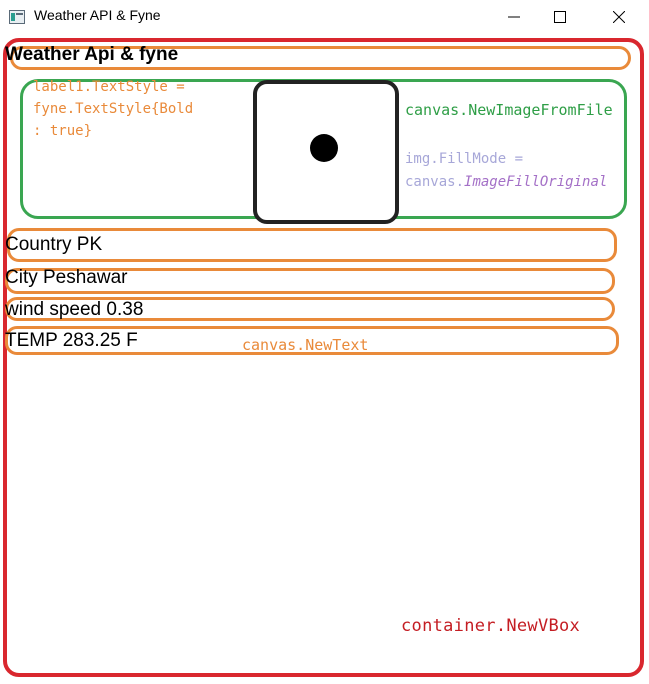  Describe the element at coordinates (435, 182) in the screenshot. I see `fill-mode-prefix: canvas.` at that location.